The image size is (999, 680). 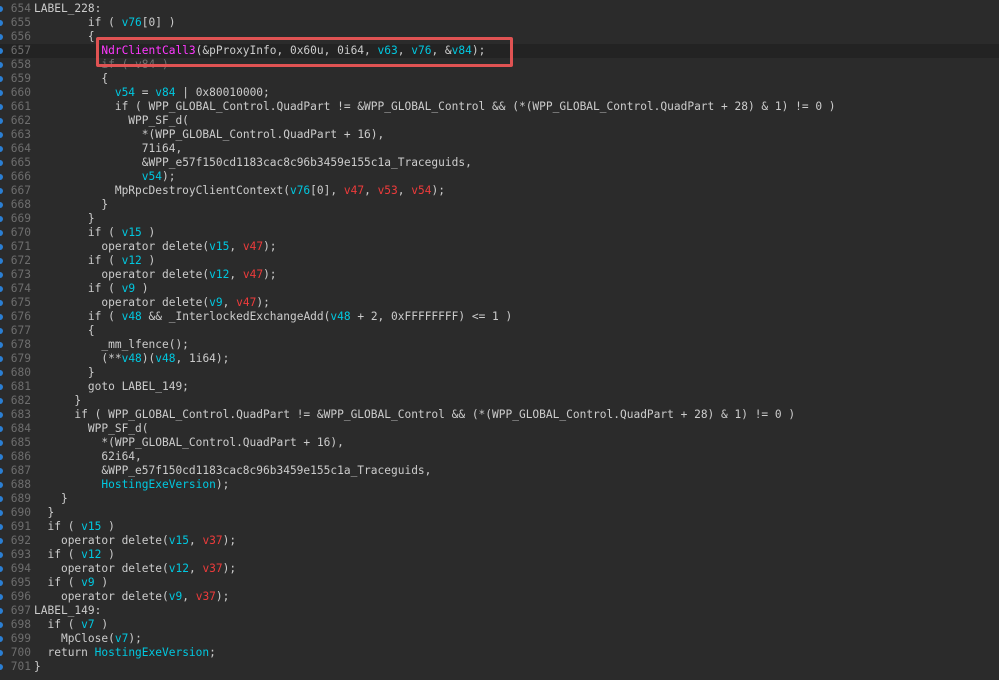 What do you see at coordinates (499, 65) in the screenshot?
I see `code-line: 658 if ( v84 )` at bounding box center [499, 65].